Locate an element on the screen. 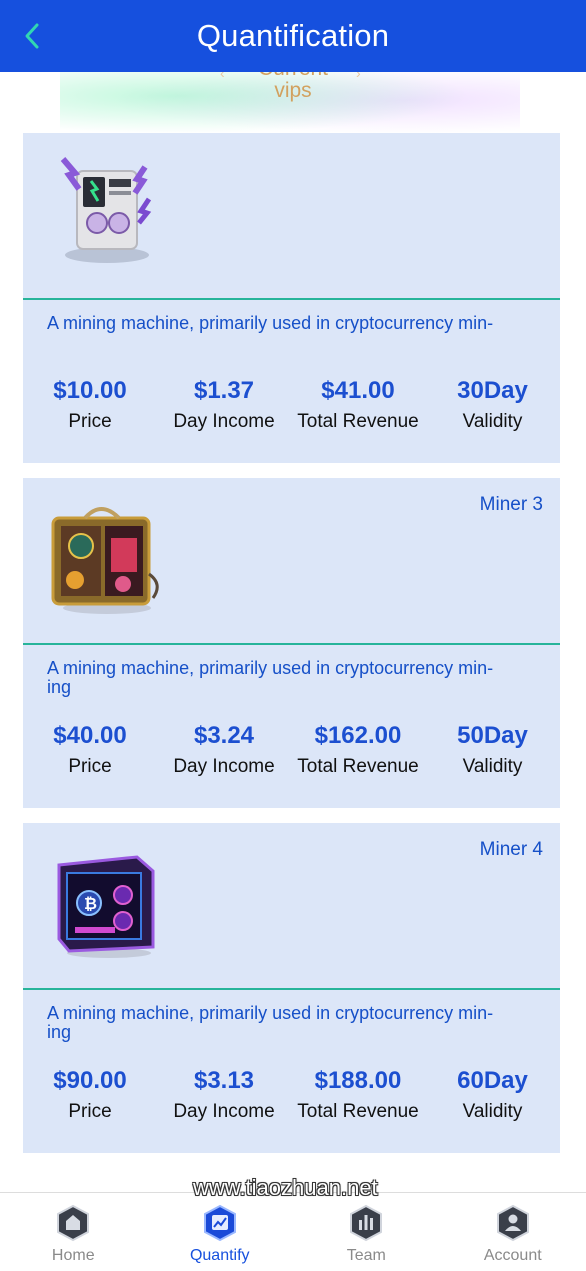  stat-day-income: $3.24 Day Income is located at coordinates (224, 748).